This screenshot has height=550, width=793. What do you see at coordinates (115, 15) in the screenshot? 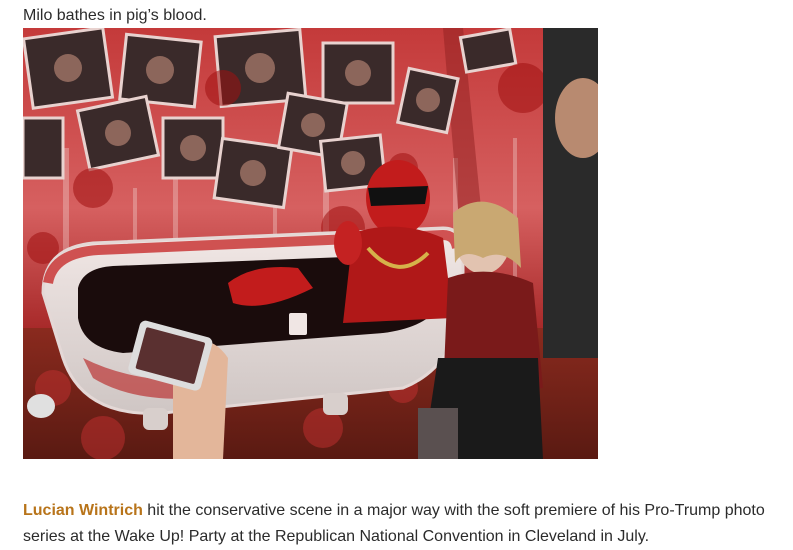
I see `photo-caption: Milo bathes in pig’s blood.` at bounding box center [115, 15].